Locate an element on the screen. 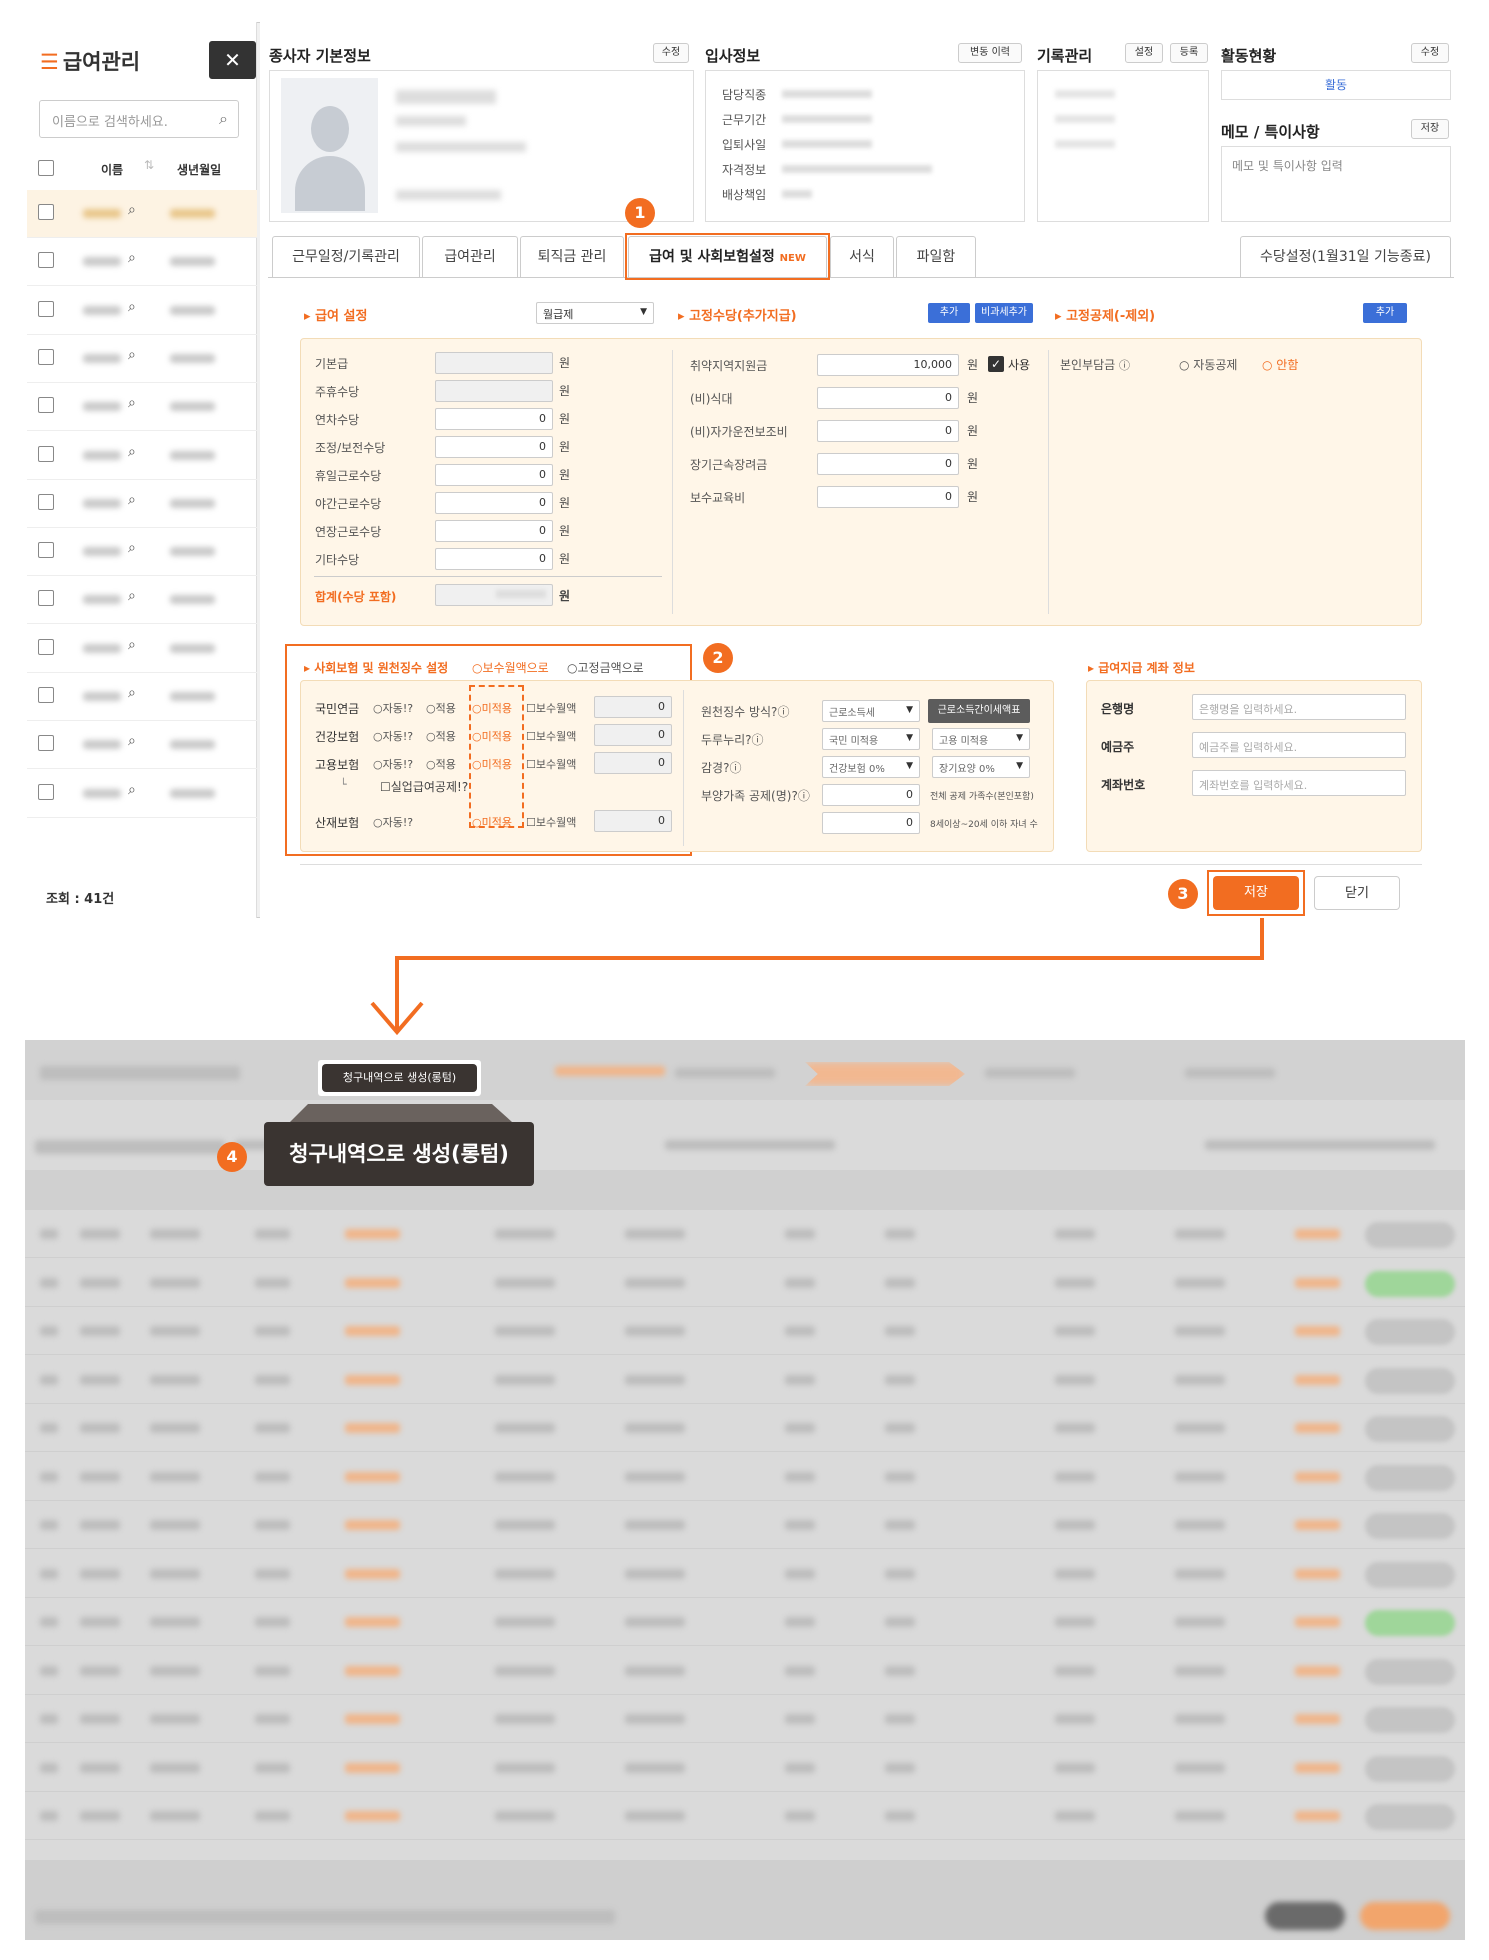 The width and height of the screenshot is (1489, 1960). allowance-item-input: 10,000 is located at coordinates (888, 365).